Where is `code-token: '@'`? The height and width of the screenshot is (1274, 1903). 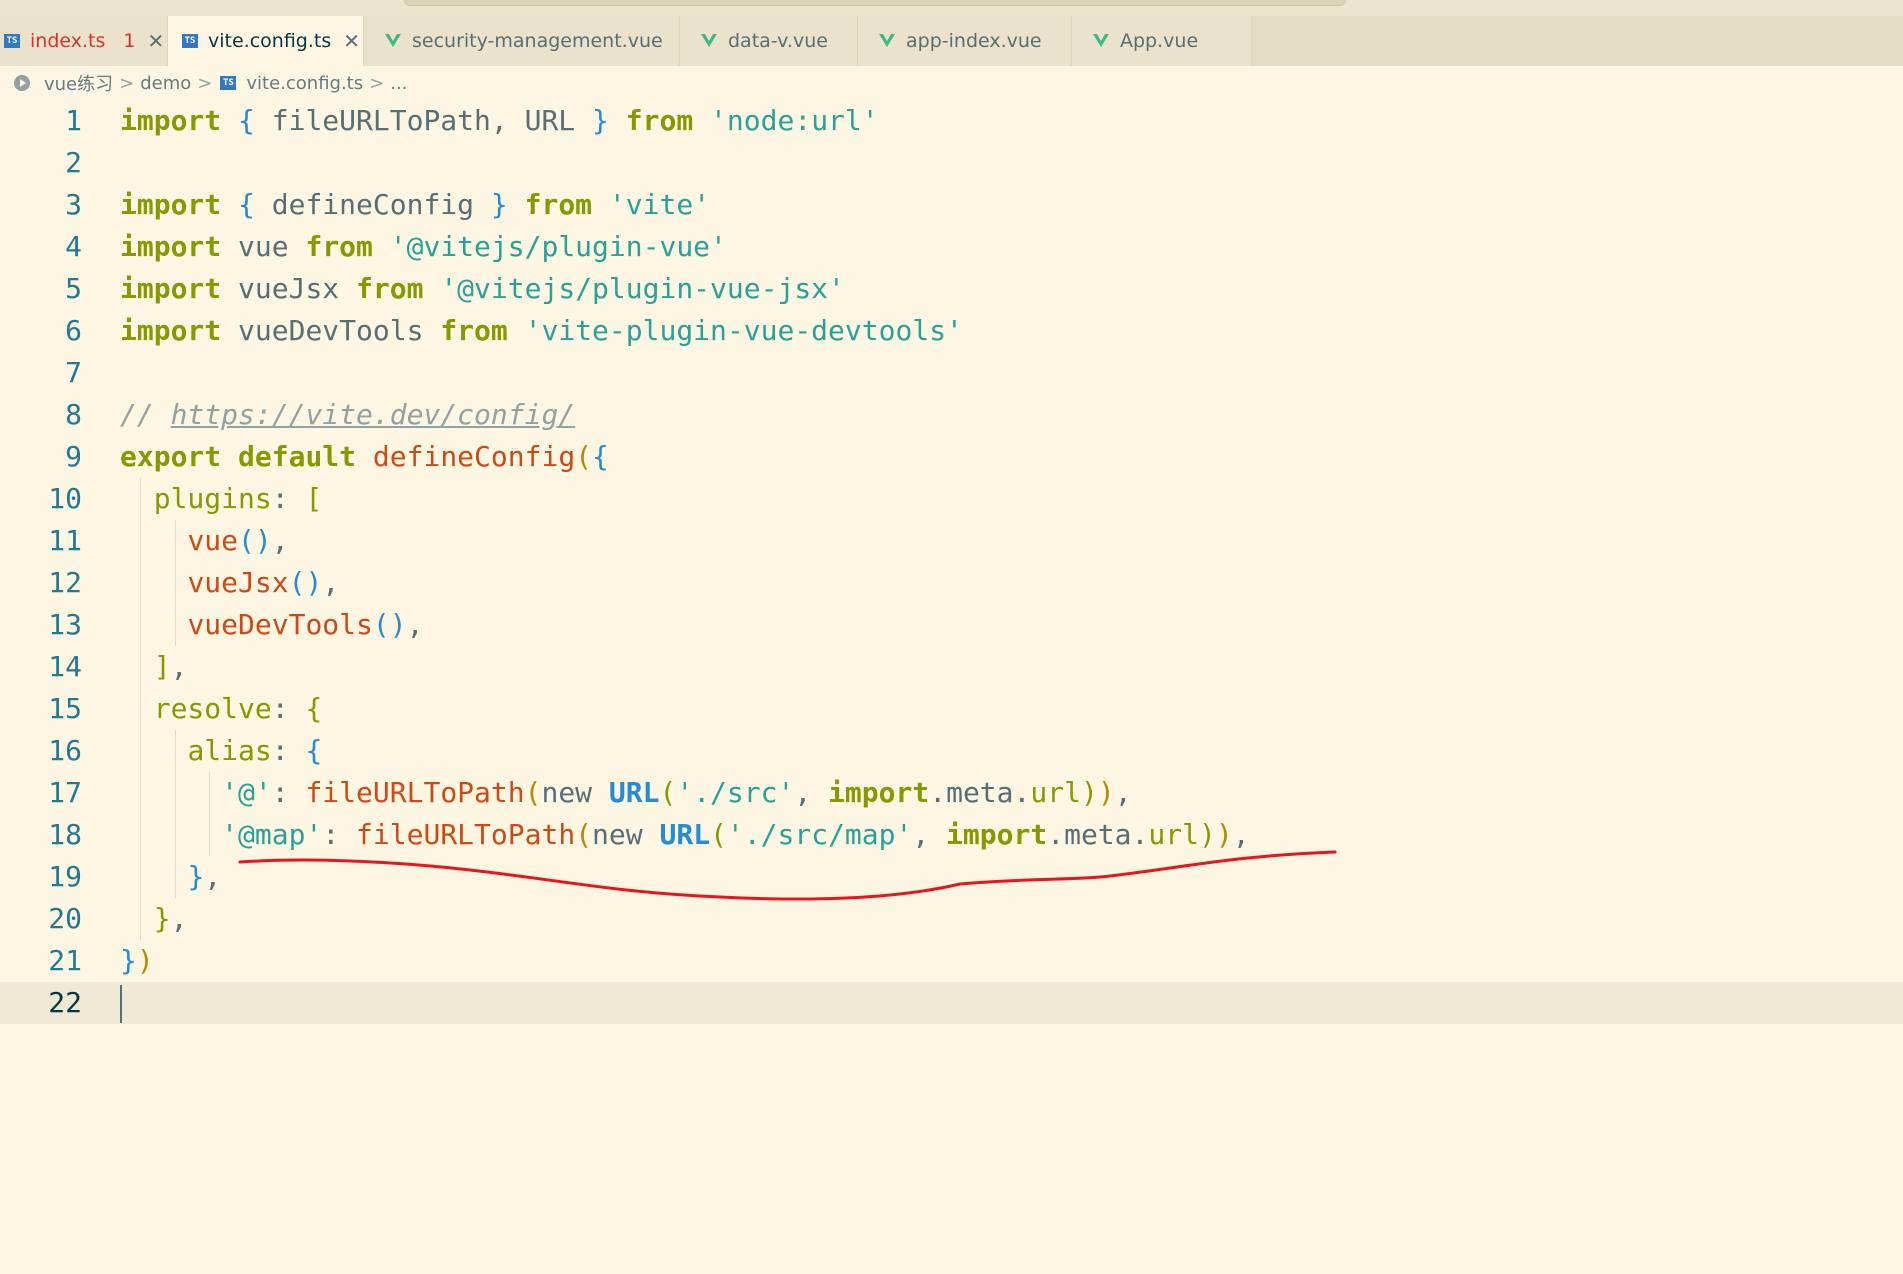 code-token: '@' is located at coordinates (246, 792).